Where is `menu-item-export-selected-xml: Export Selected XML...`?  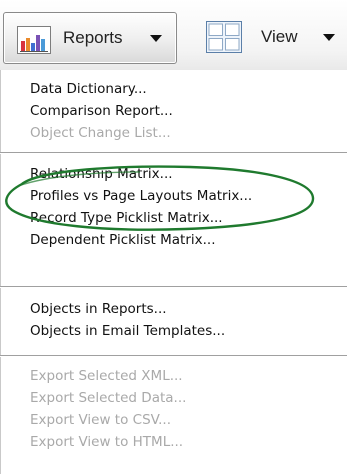
menu-item-export-selected-xml: Export Selected XML... is located at coordinates (106, 376).